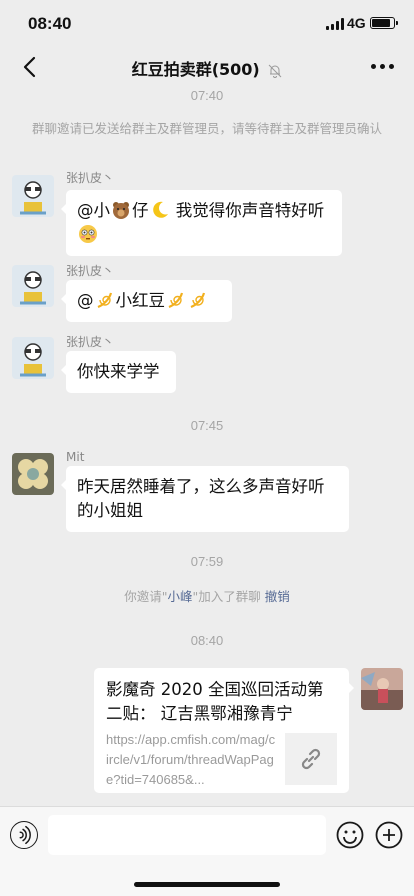 Image resolution: width=414 pixels, height=896 pixels. I want to click on battery-icon, so click(384, 23).